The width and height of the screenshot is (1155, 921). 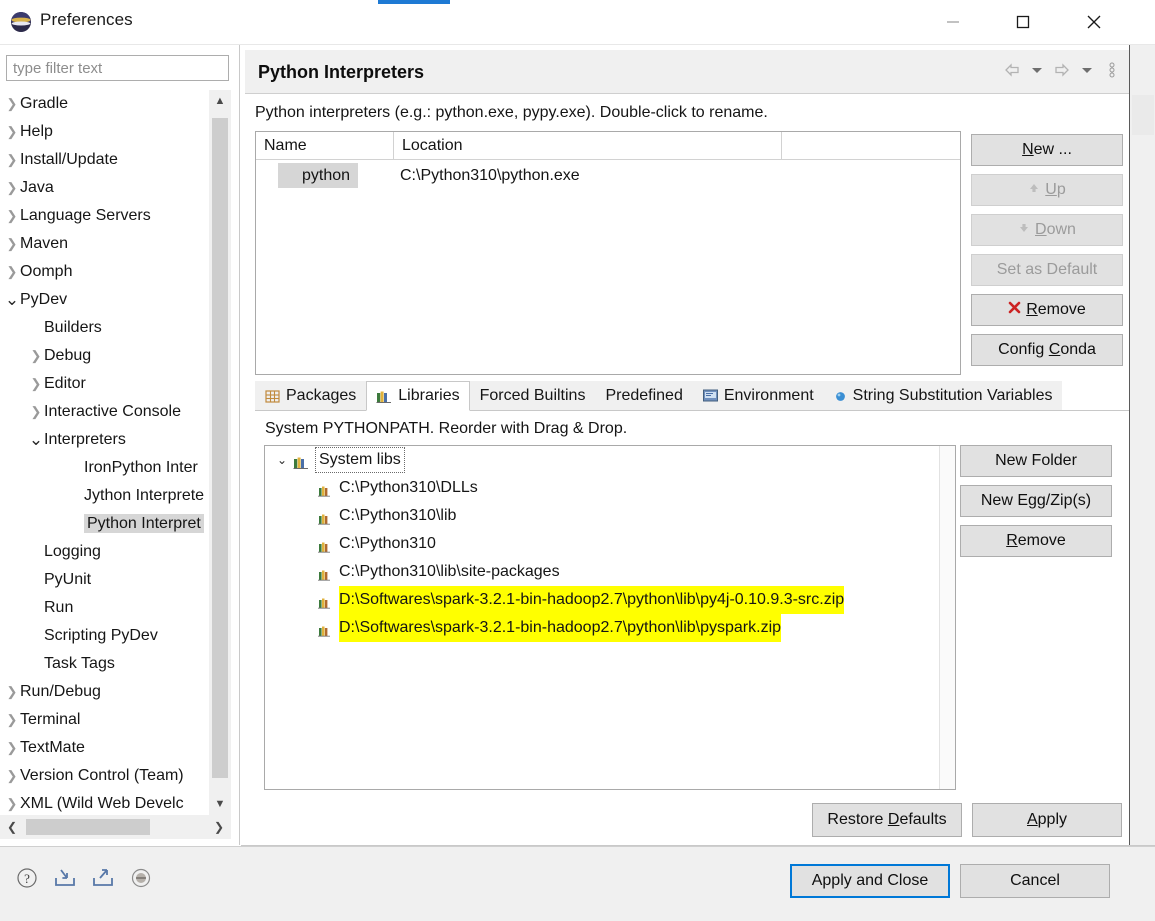 What do you see at coordinates (120, 608) in the screenshot?
I see `sidebar-item-run: Run` at bounding box center [120, 608].